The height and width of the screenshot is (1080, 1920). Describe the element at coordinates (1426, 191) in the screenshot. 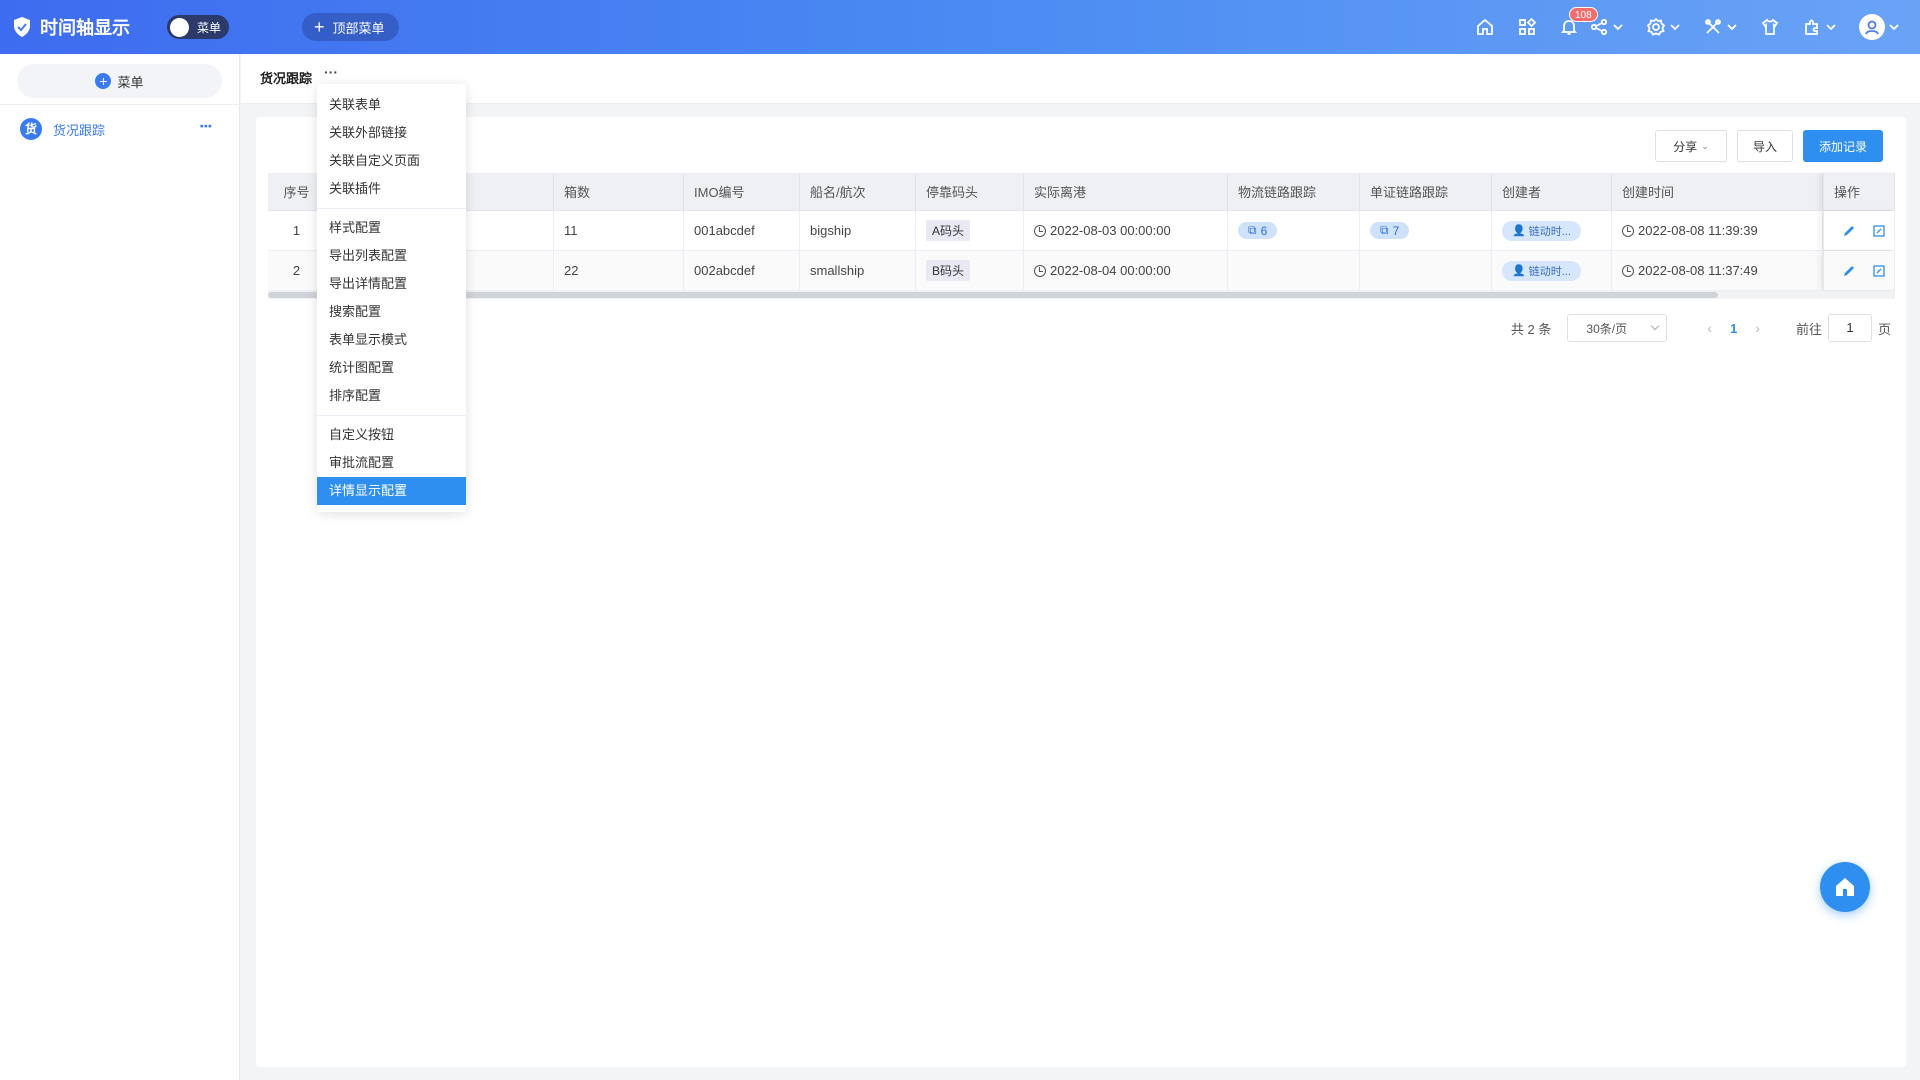

I see `col-documents: 单证链路跟踪` at that location.